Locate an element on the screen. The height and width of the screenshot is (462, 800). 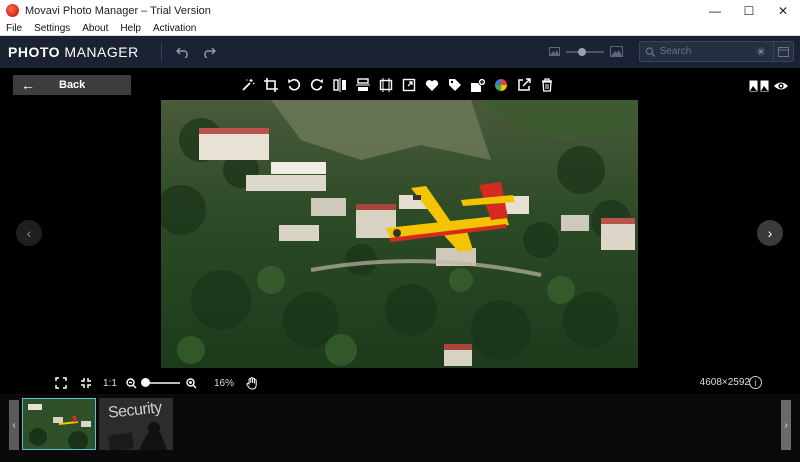
fit-window-icon is located at coordinates (86, 383).